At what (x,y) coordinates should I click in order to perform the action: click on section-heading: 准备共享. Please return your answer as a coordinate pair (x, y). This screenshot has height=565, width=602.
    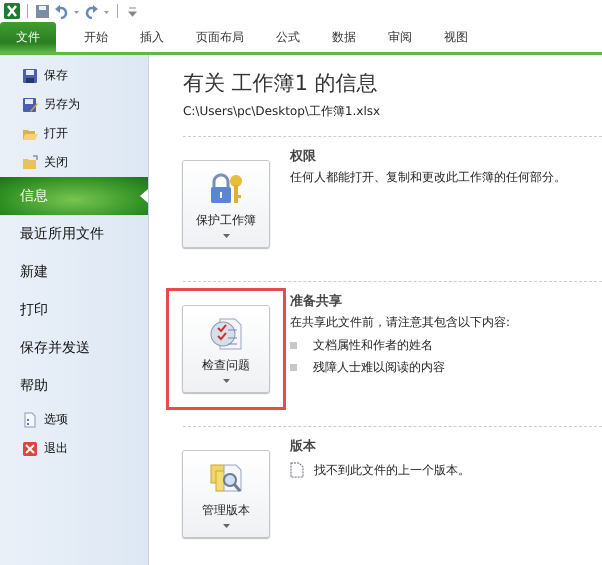
    Looking at the image, I should click on (316, 301).